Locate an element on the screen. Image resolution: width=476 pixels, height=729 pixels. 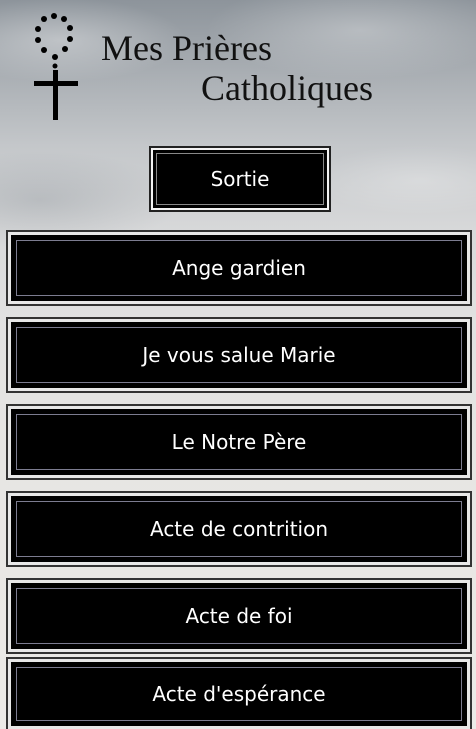
prayer-button-je-vous-salue-marie: Je vous salue Marie is located at coordinates (239, 355).